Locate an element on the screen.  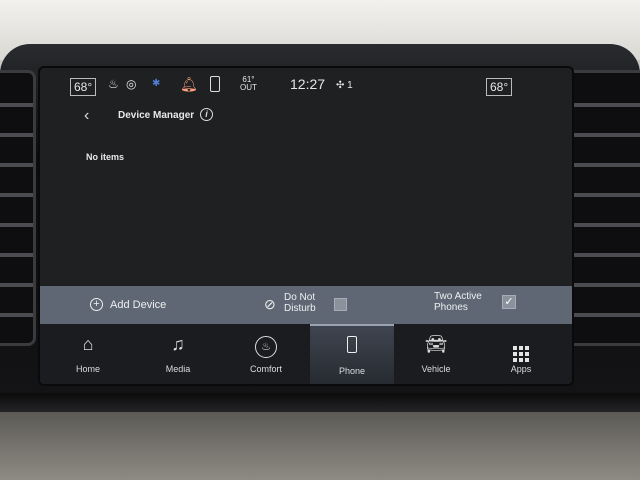
music-note-icon: ♫ is located at coordinates (178, 344).